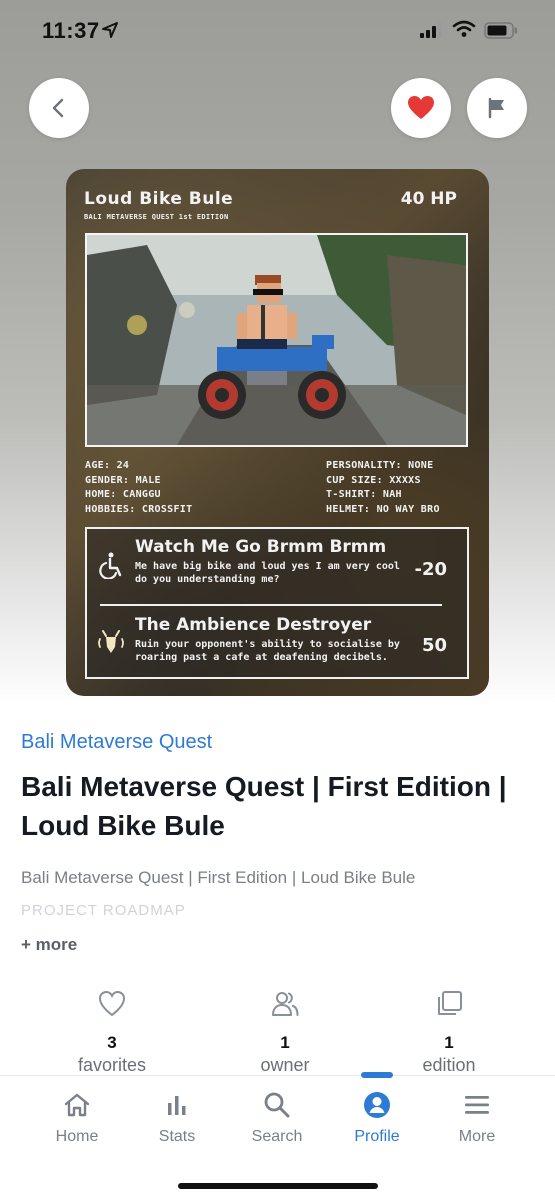 This screenshot has height=1200, width=555. What do you see at coordinates (500, 30) in the screenshot?
I see `battery-icon` at bounding box center [500, 30].